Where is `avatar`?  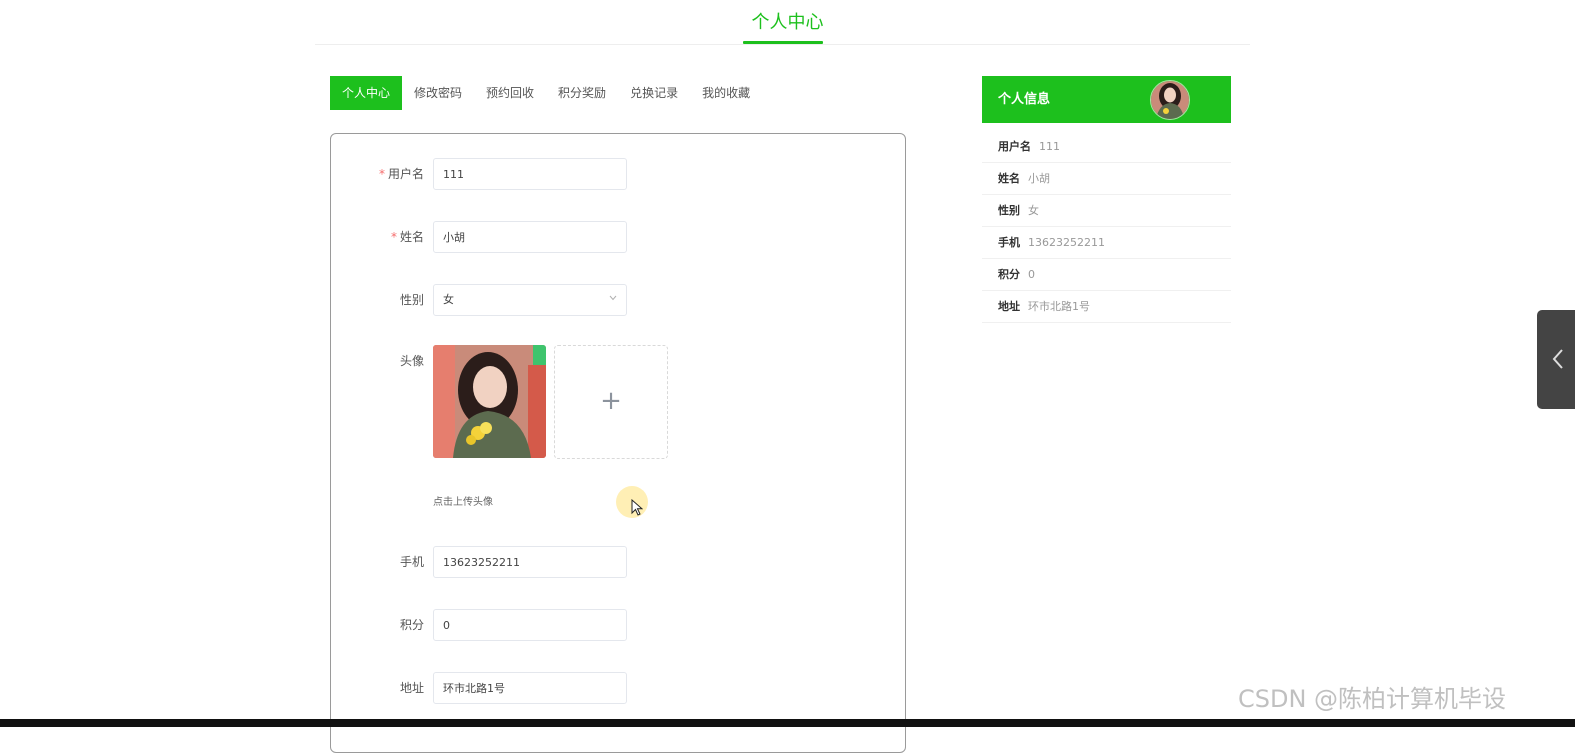
avatar is located at coordinates (1170, 100).